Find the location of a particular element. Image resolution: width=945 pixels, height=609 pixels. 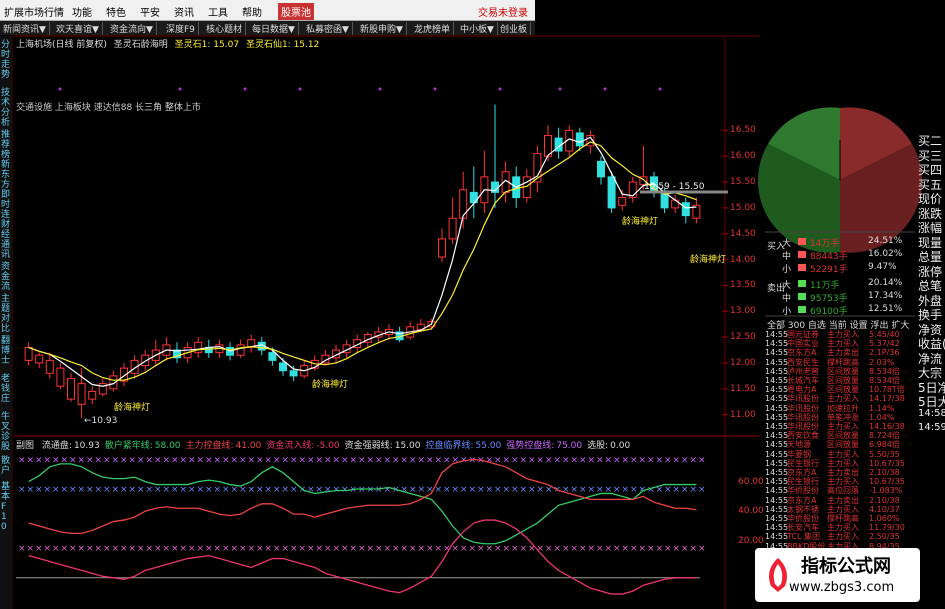

row-name: 华侨股份 is located at coordinates (803, 491).